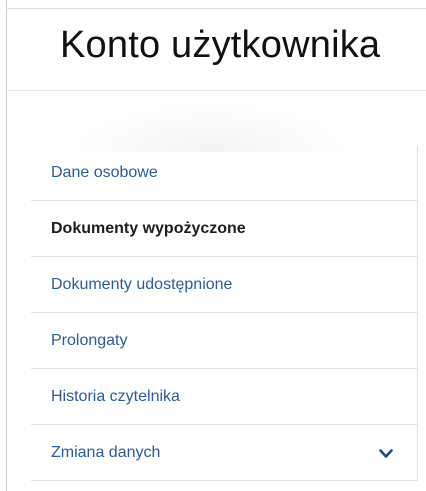 Image resolution: width=426 pixels, height=491 pixels. I want to click on nav-item-historia-czytelnika: Historia czytelnika, so click(224, 397).